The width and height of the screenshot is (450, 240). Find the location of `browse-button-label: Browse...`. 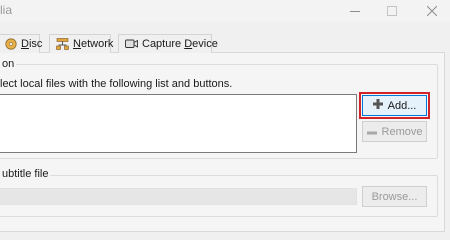

browse-button-label: Browse... is located at coordinates (394, 196).